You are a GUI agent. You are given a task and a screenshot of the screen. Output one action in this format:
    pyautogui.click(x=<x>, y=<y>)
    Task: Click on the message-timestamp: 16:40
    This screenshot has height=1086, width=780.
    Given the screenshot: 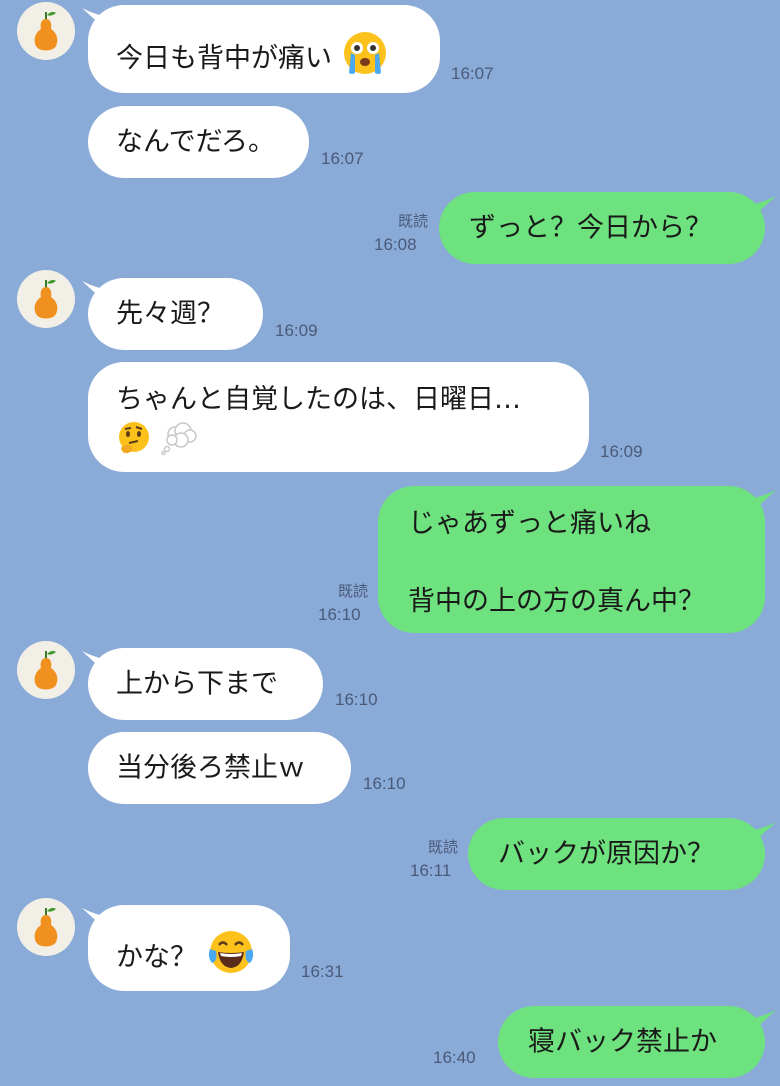 What is the action you would take?
    pyautogui.click(x=454, y=1057)
    